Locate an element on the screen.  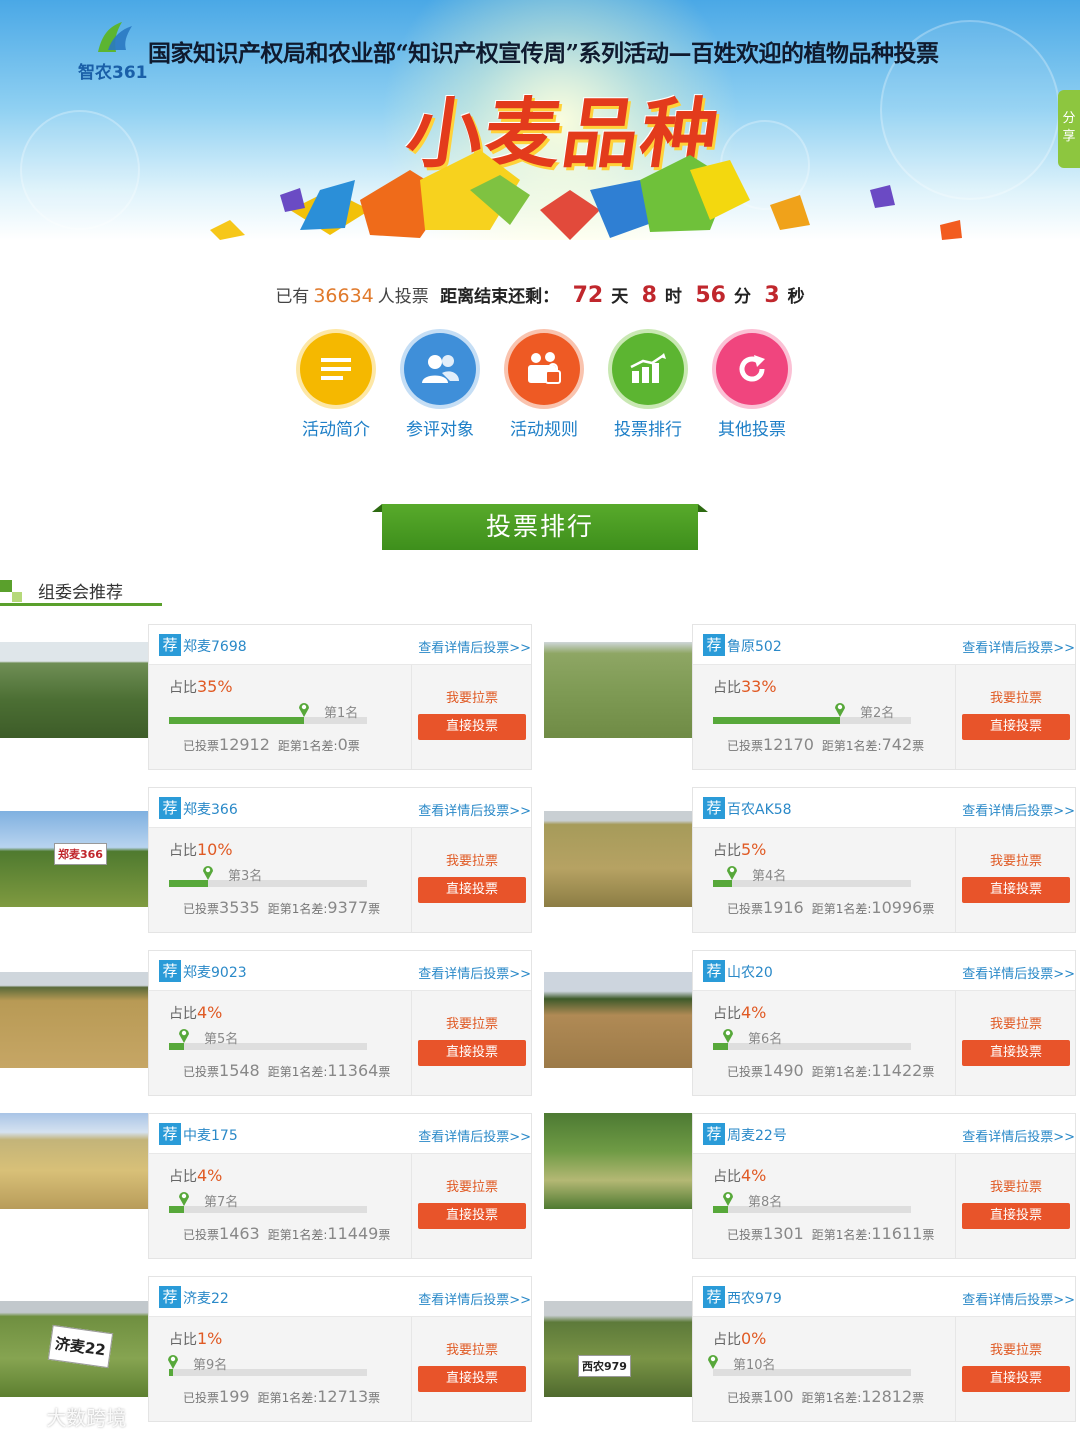
nav-item-ranking: 投票排行 is located at coordinates (648, 386).